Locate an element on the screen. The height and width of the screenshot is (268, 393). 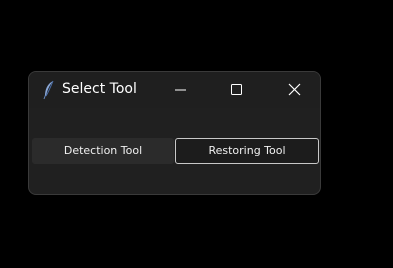
minimize-button is located at coordinates (180, 90).